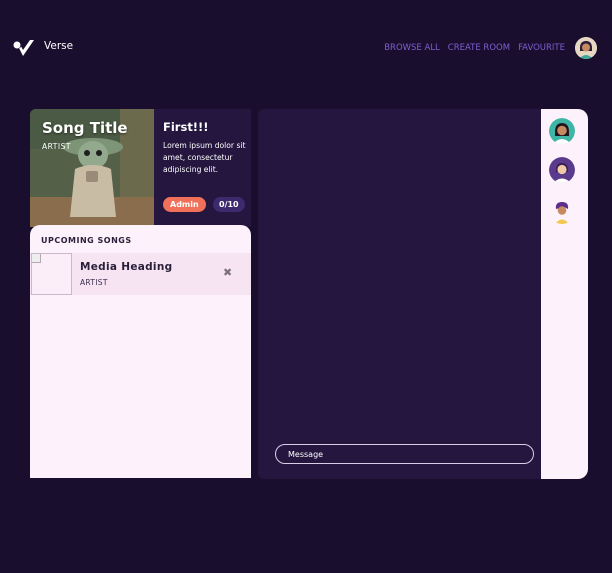 This screenshot has width=612, height=573. What do you see at coordinates (126, 267) in the screenshot?
I see `queue-item-title: Media Heading` at bounding box center [126, 267].